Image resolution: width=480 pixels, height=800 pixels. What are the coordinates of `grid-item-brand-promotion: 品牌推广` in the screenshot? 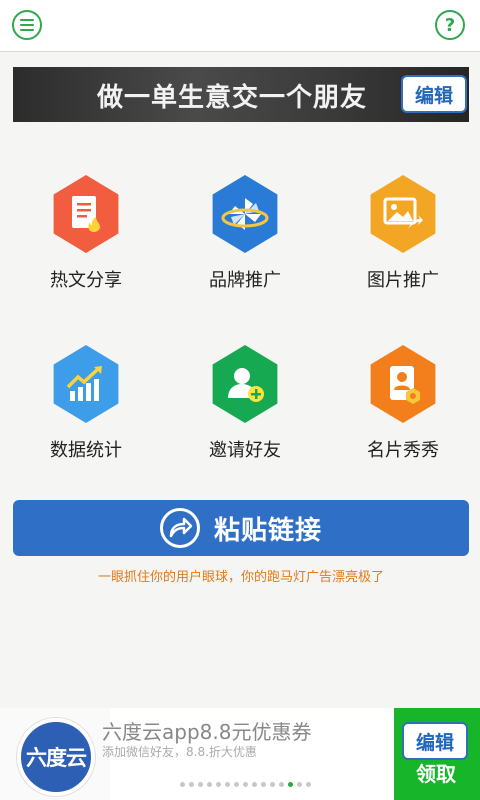 It's located at (245, 235).